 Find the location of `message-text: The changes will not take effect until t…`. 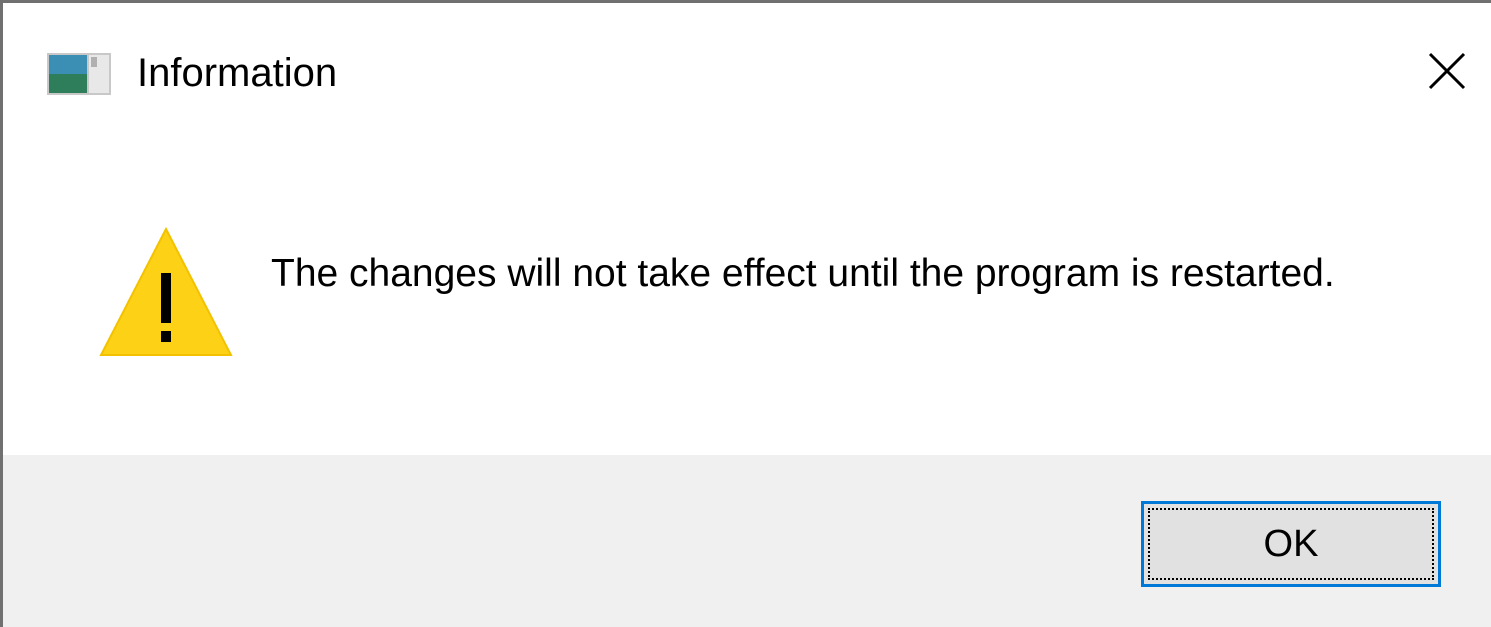

message-text: The changes will not take effect until t… is located at coordinates (803, 273).